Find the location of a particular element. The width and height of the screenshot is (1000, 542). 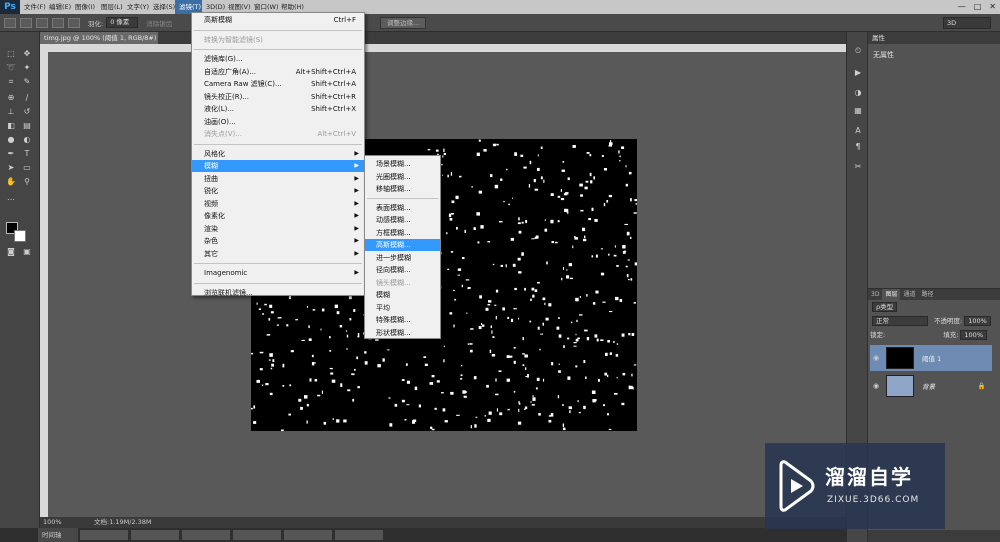

filter-menu-item: 杂色 ▶ is located at coordinates (278, 241).